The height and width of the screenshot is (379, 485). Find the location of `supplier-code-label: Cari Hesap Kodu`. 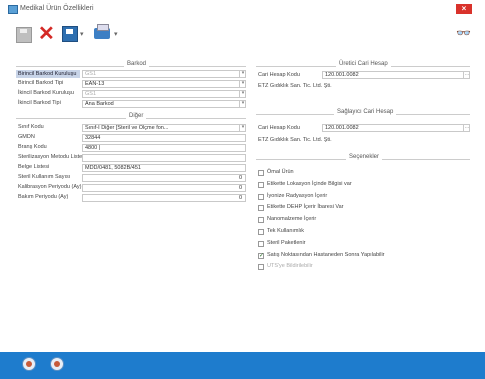

supplier-code-label: Cari Hesap Kodu is located at coordinates (279, 128).